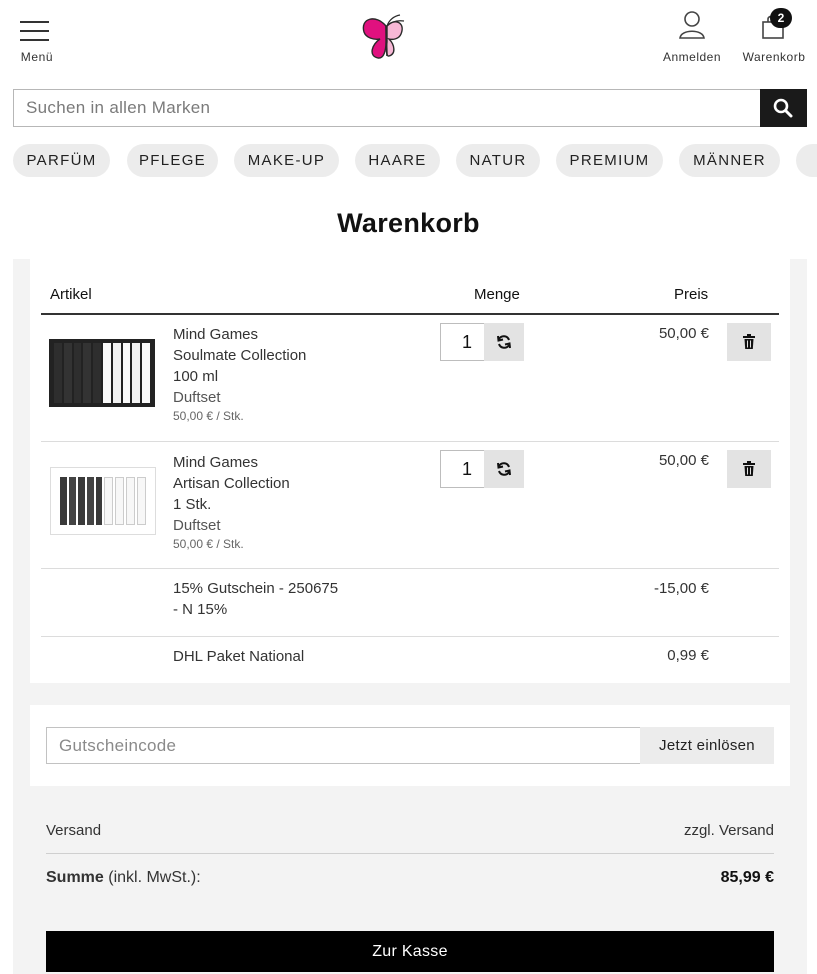  I want to click on login-button: Anmelden, so click(692, 39).